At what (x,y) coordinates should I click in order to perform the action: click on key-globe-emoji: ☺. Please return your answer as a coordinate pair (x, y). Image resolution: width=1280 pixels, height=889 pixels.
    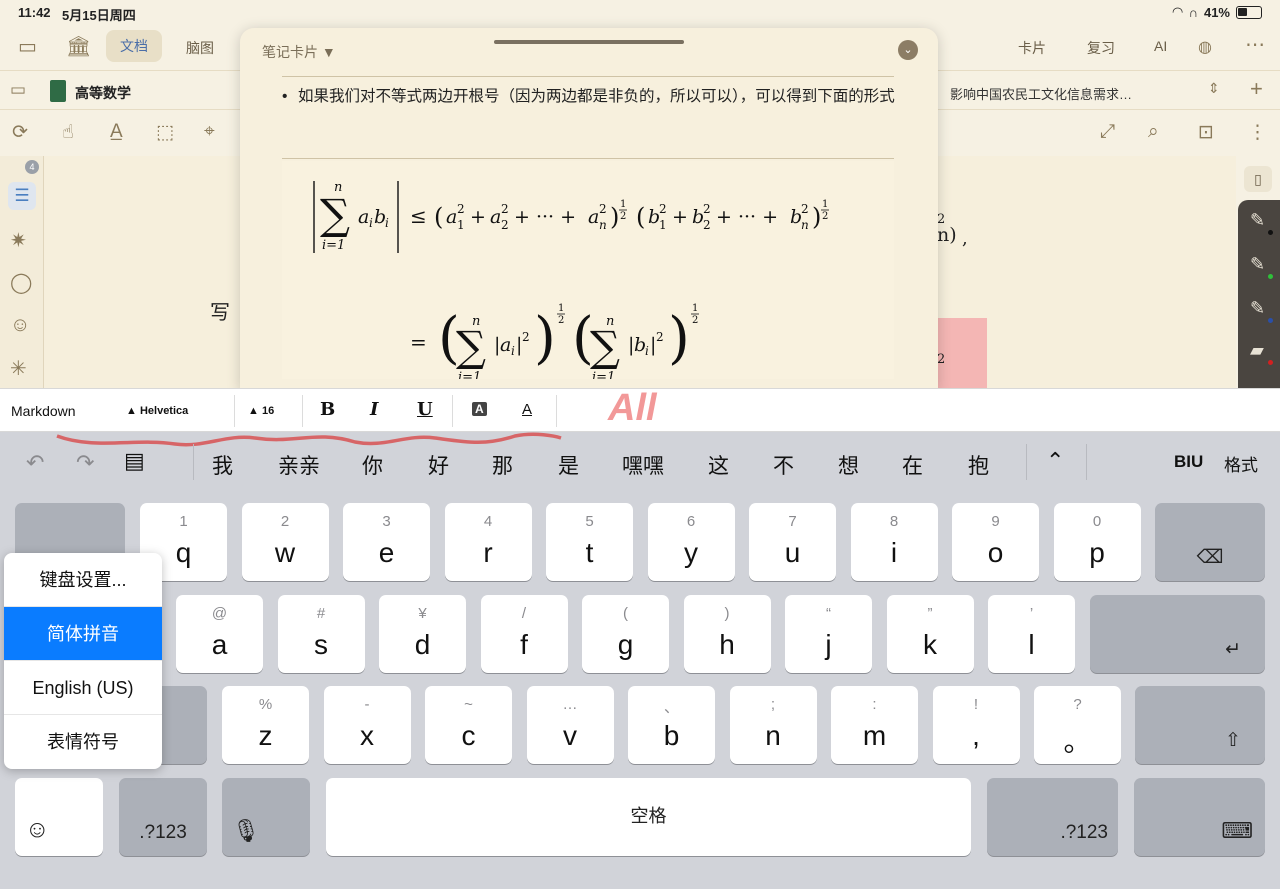
    Looking at the image, I should click on (59, 817).